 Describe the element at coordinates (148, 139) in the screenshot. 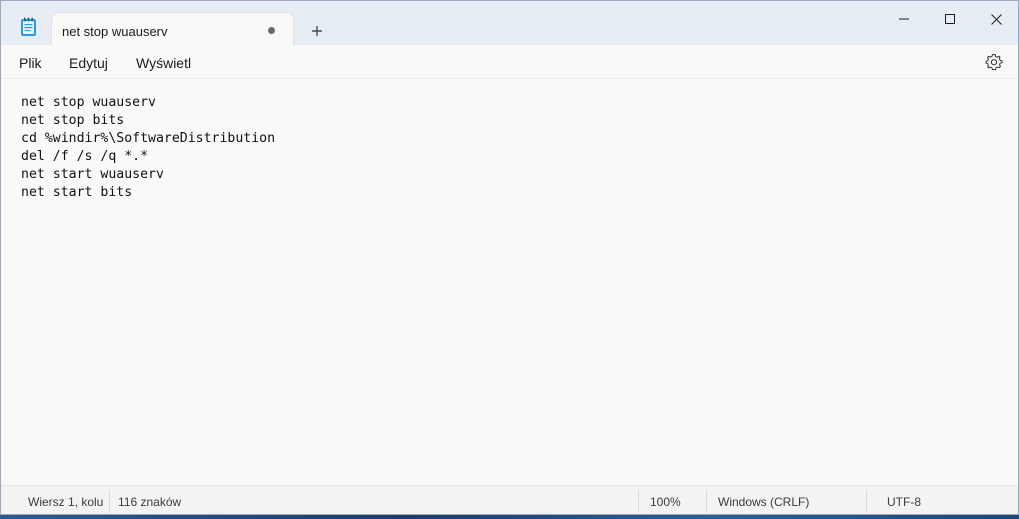

I see `editor-line: cd %windir%\SoftwareDistribution` at that location.